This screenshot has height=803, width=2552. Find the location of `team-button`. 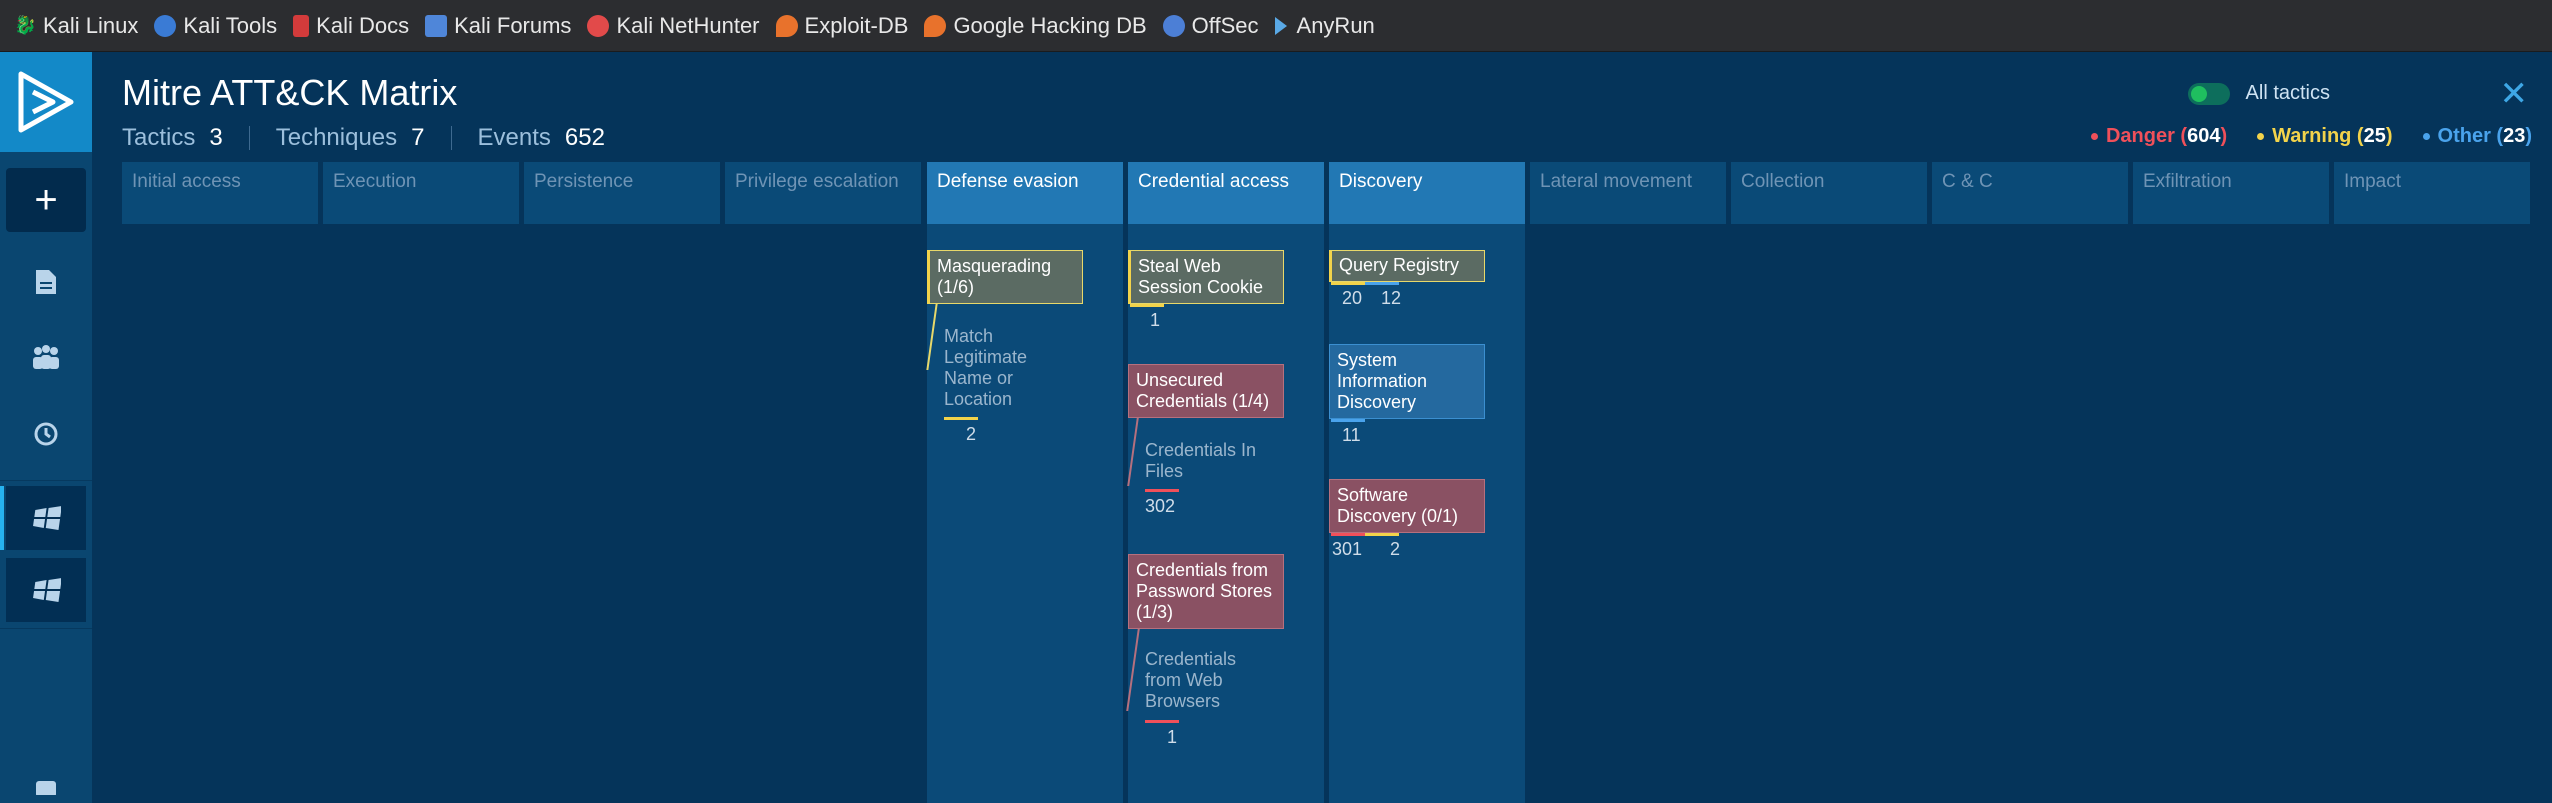

team-button is located at coordinates (46, 358).